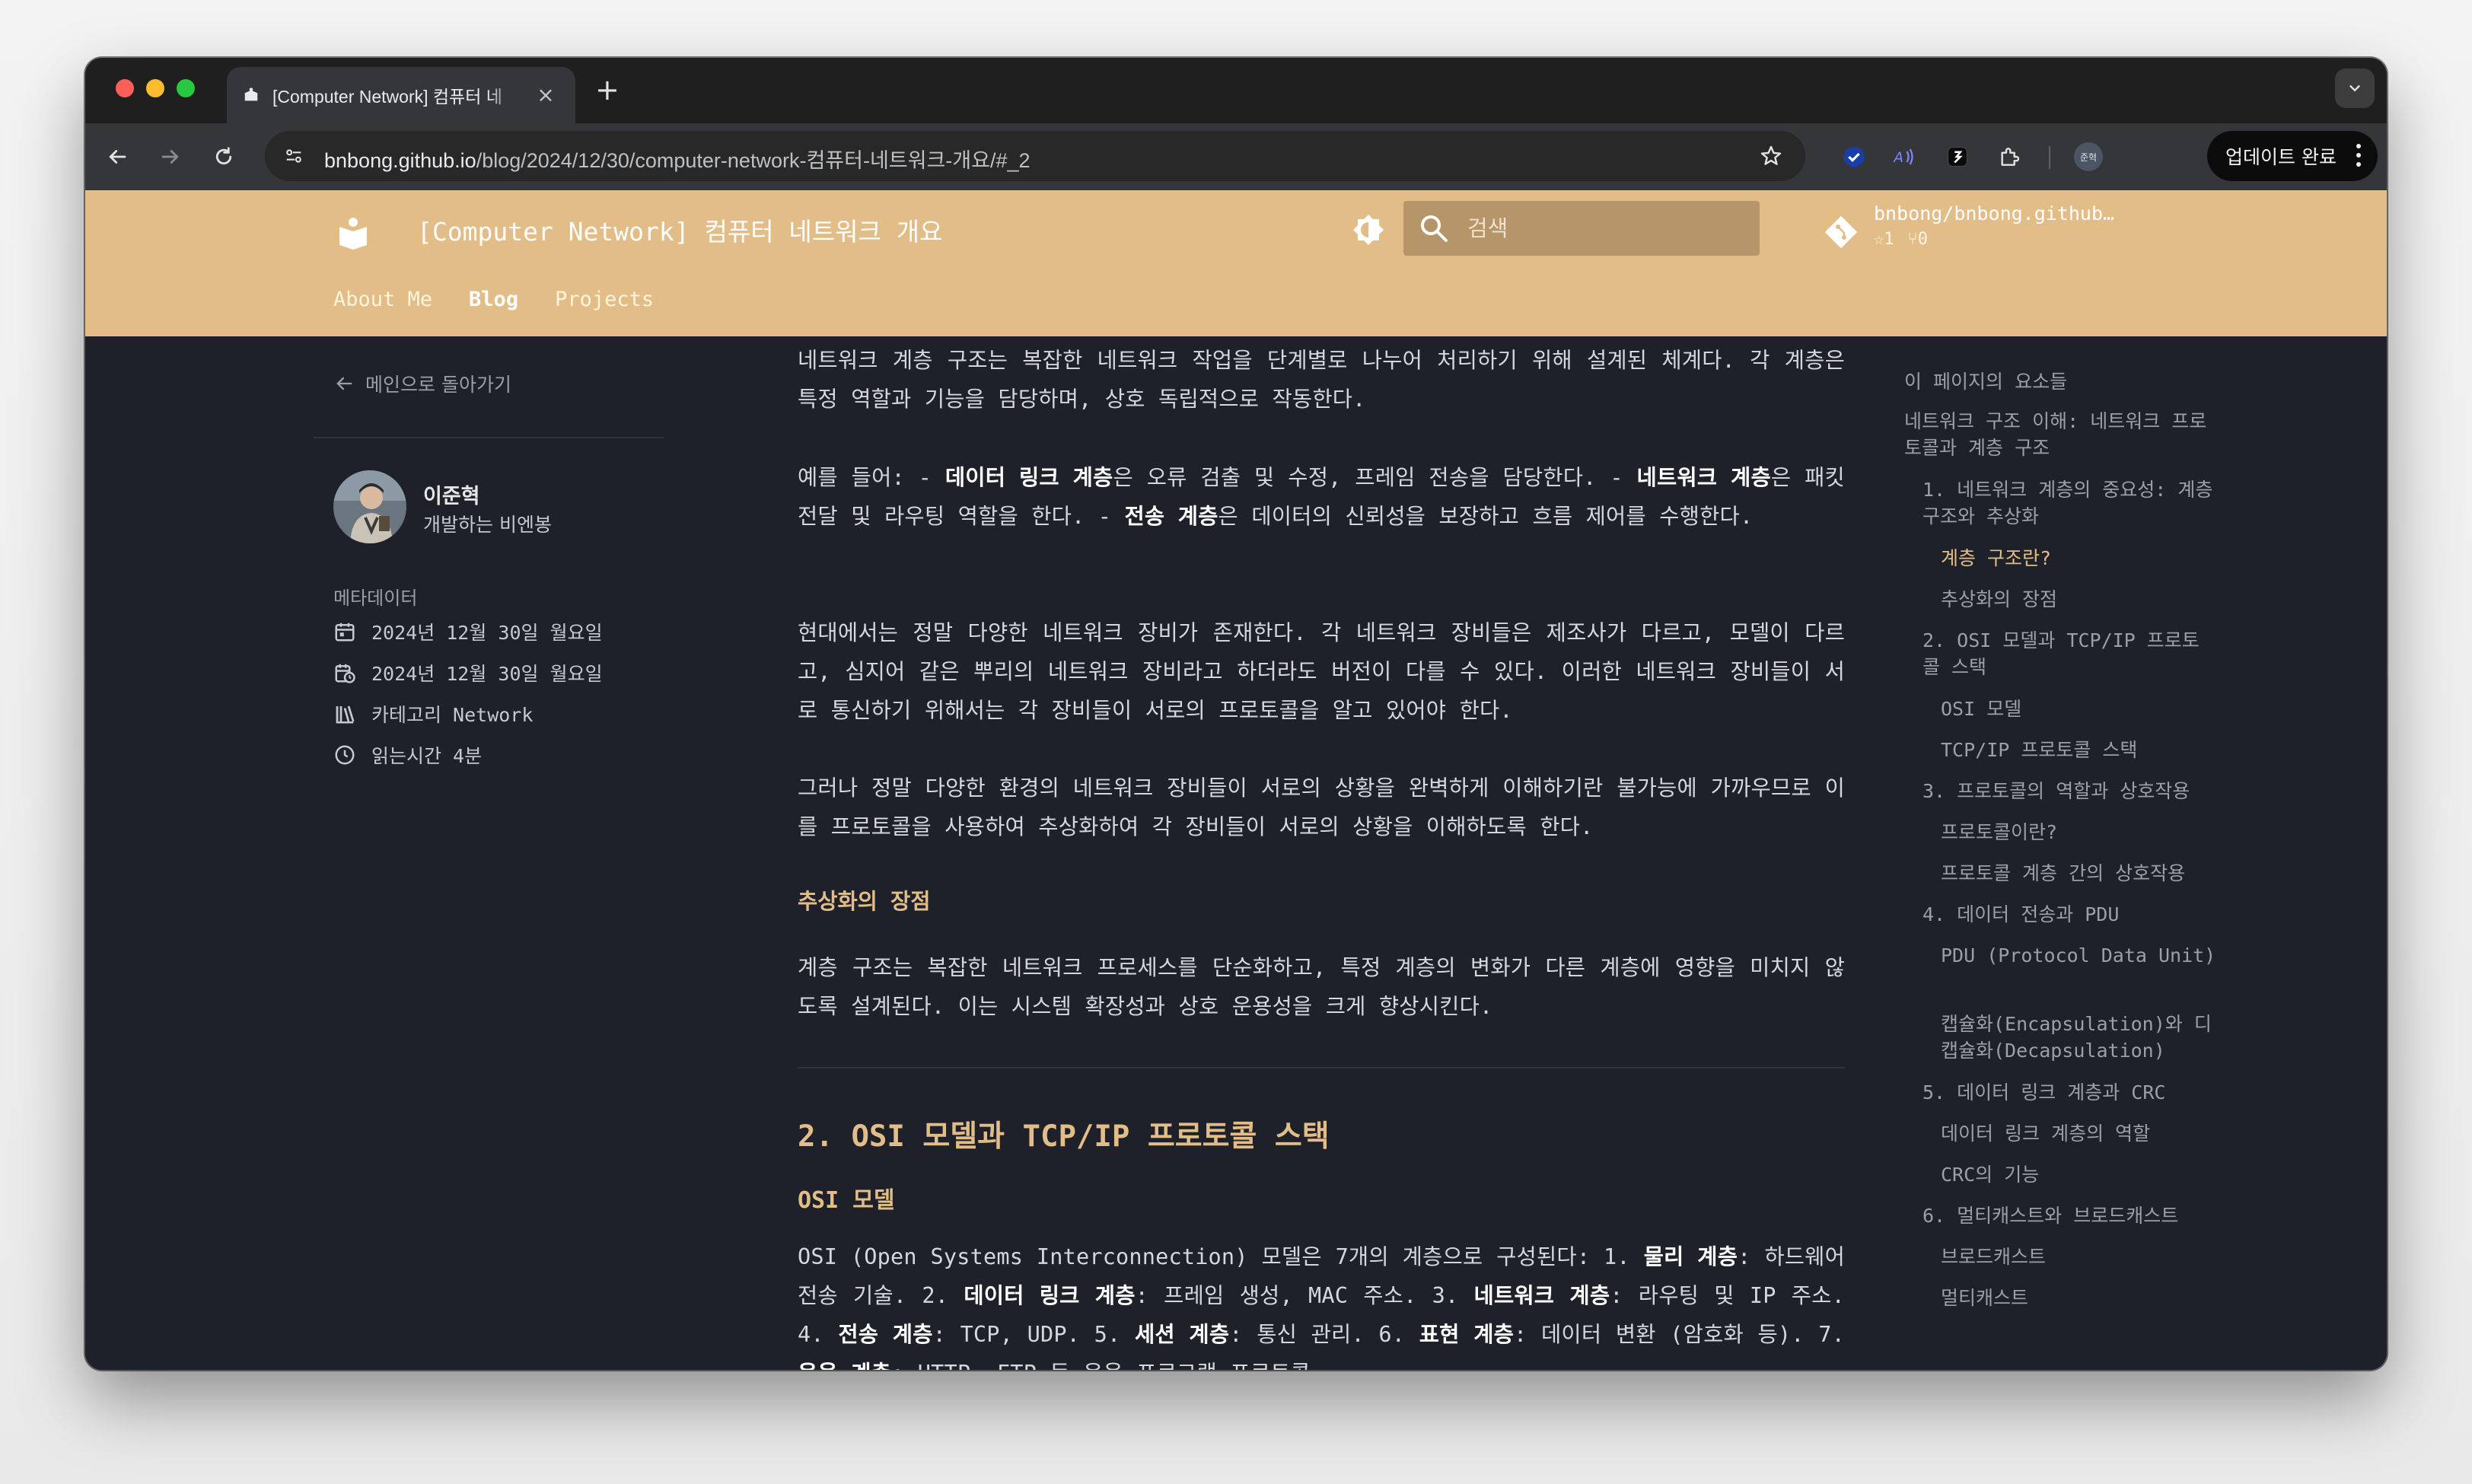  I want to click on toc-item: 5. 데이터 링크 계층과 CRC, so click(2069, 1092).